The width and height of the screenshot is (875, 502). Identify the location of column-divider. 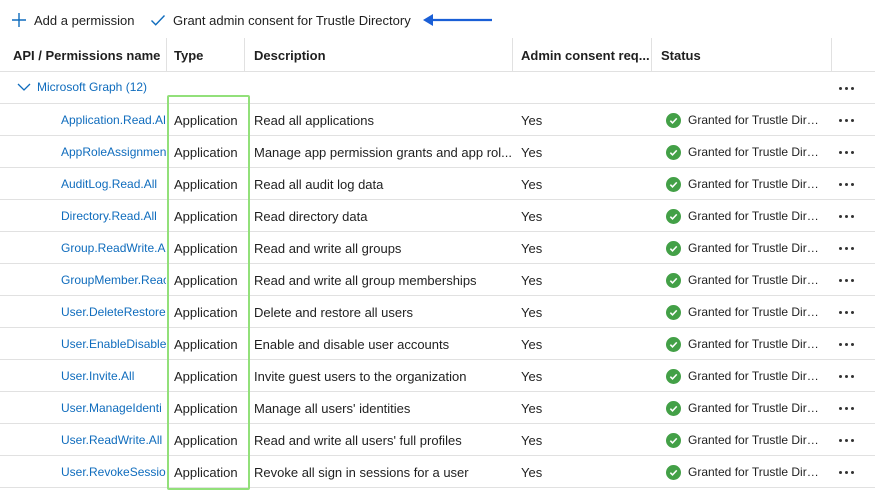
(831, 55).